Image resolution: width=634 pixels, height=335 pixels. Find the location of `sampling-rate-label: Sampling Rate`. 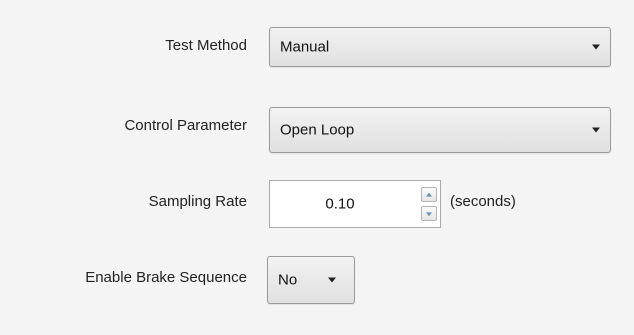

sampling-rate-label: Sampling Rate is located at coordinates (197, 201).